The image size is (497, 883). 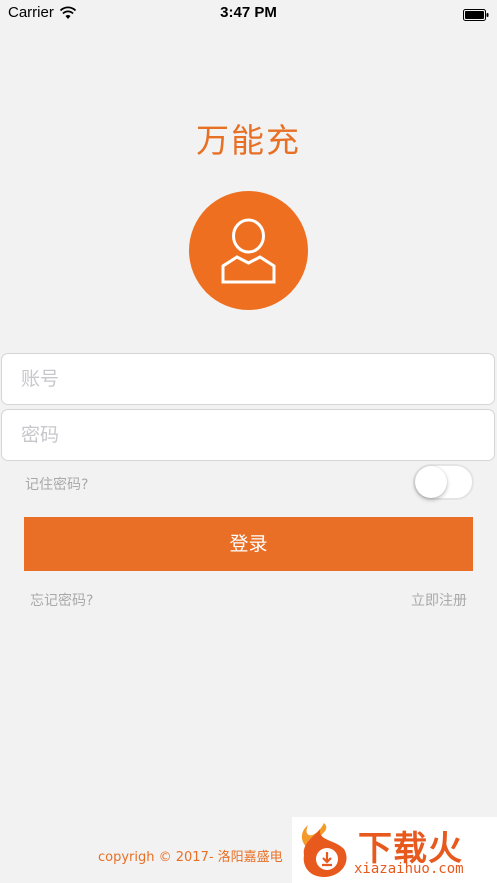 I want to click on watermark: 下载火 xiazaihuo.com, so click(x=394, y=850).